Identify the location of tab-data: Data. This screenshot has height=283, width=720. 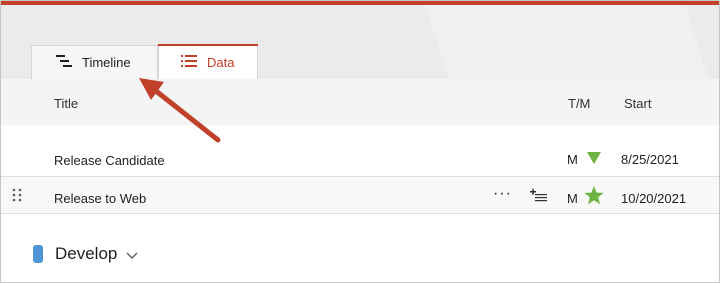
(208, 61).